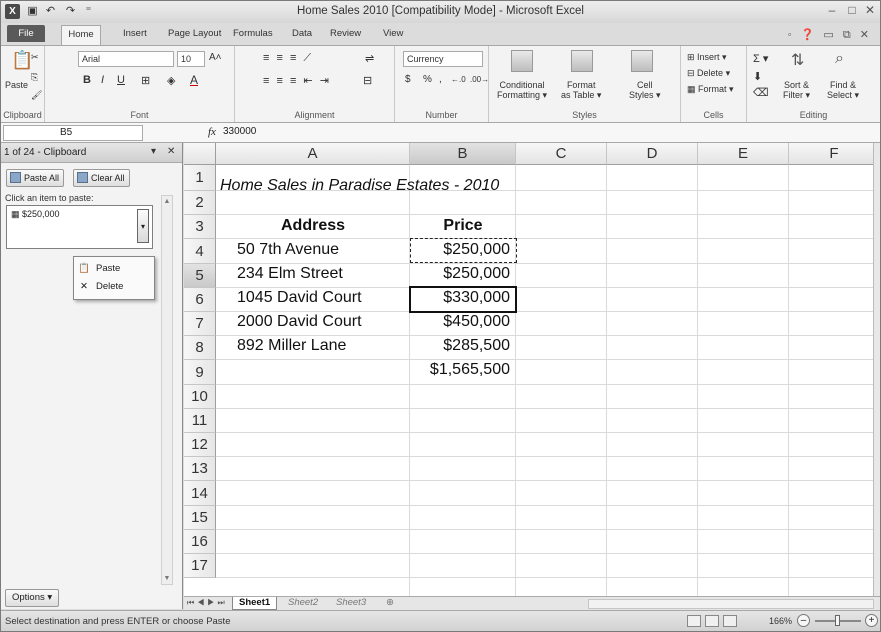  What do you see at coordinates (313, 154) in the screenshot?
I see `column-header-a: A` at bounding box center [313, 154].